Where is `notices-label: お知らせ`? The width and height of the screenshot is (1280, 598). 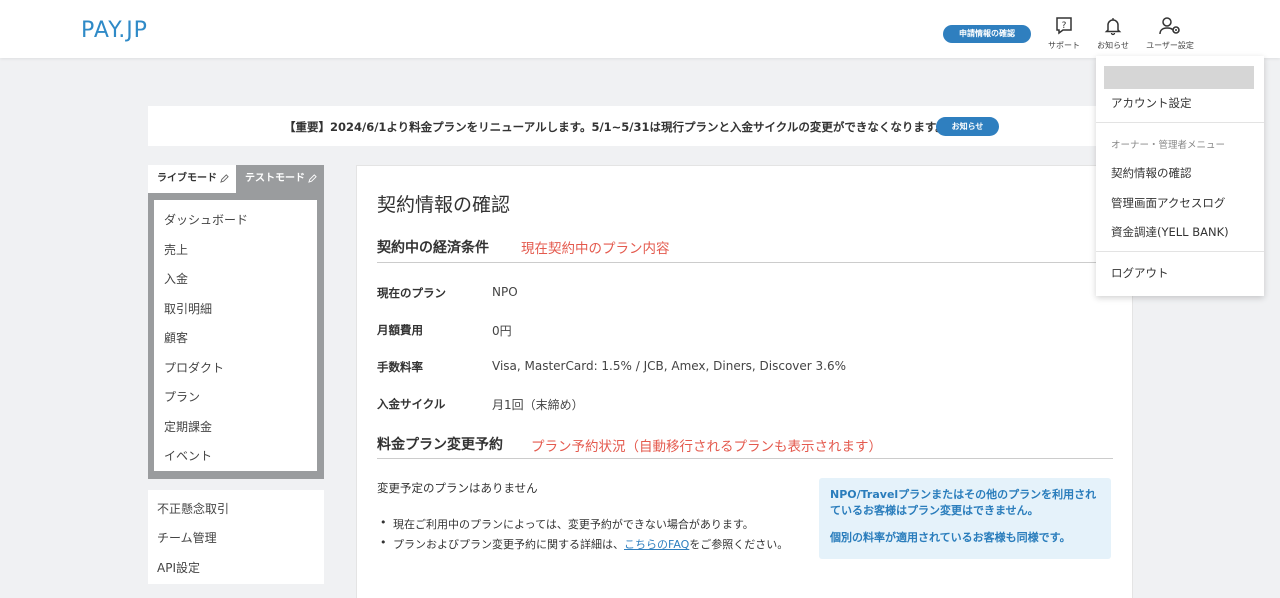
notices-label: お知らせ is located at coordinates (1113, 45).